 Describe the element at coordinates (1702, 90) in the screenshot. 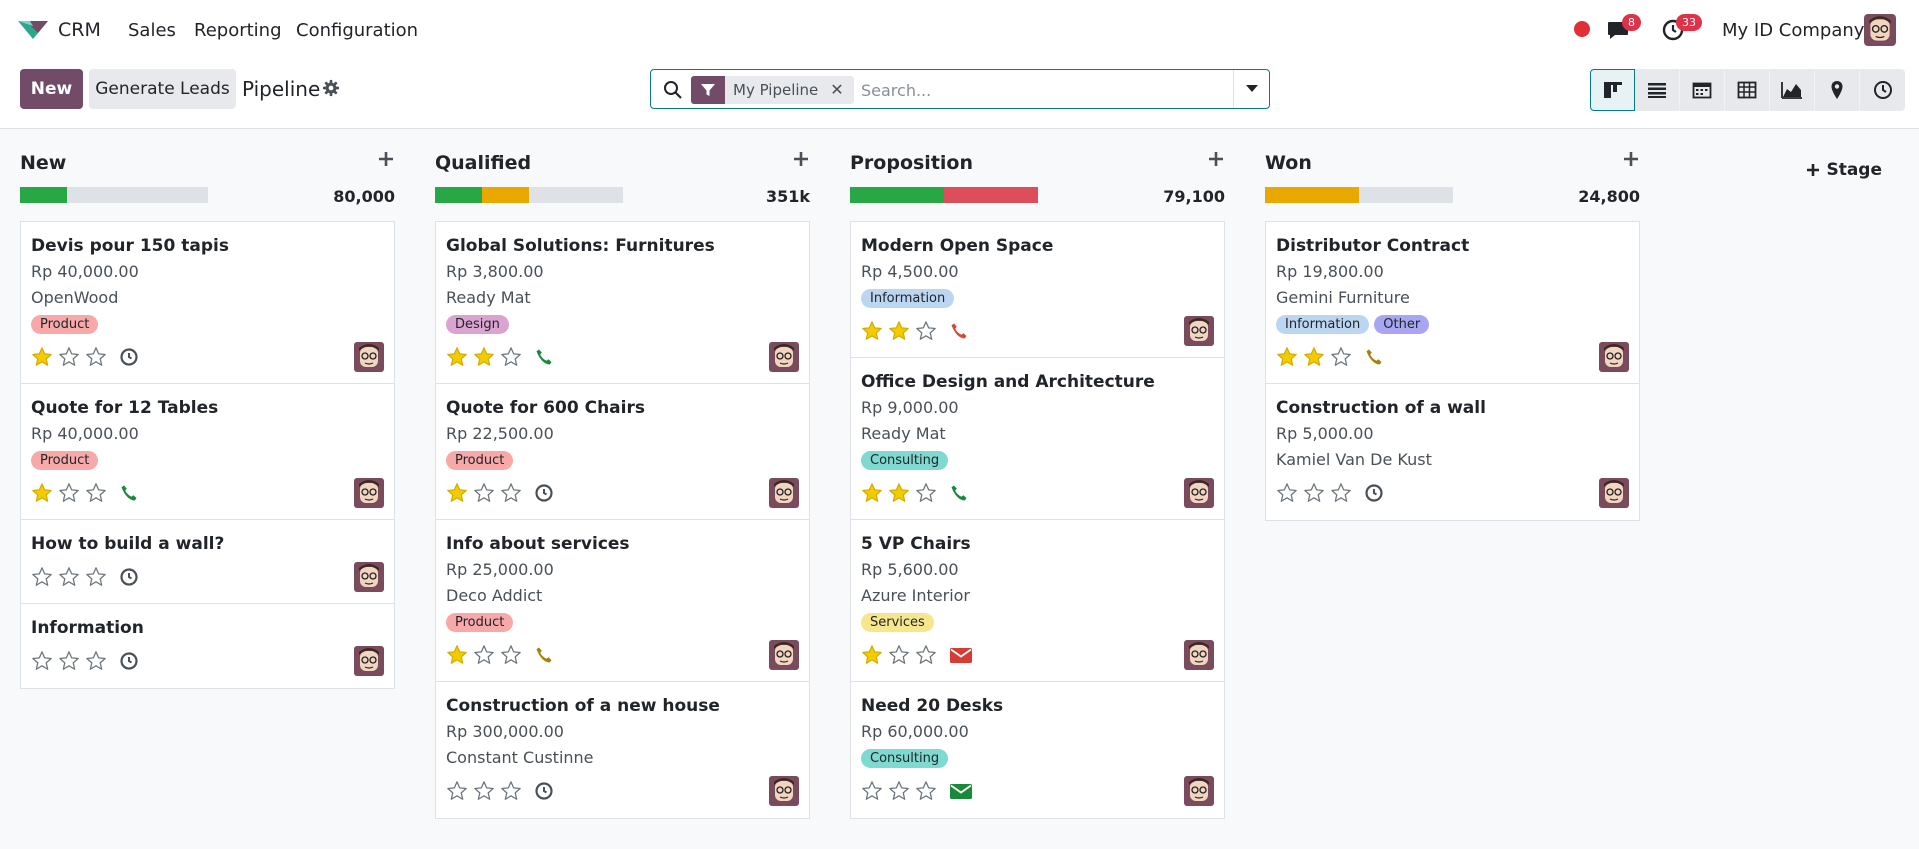

I see `calendar-view-button` at that location.